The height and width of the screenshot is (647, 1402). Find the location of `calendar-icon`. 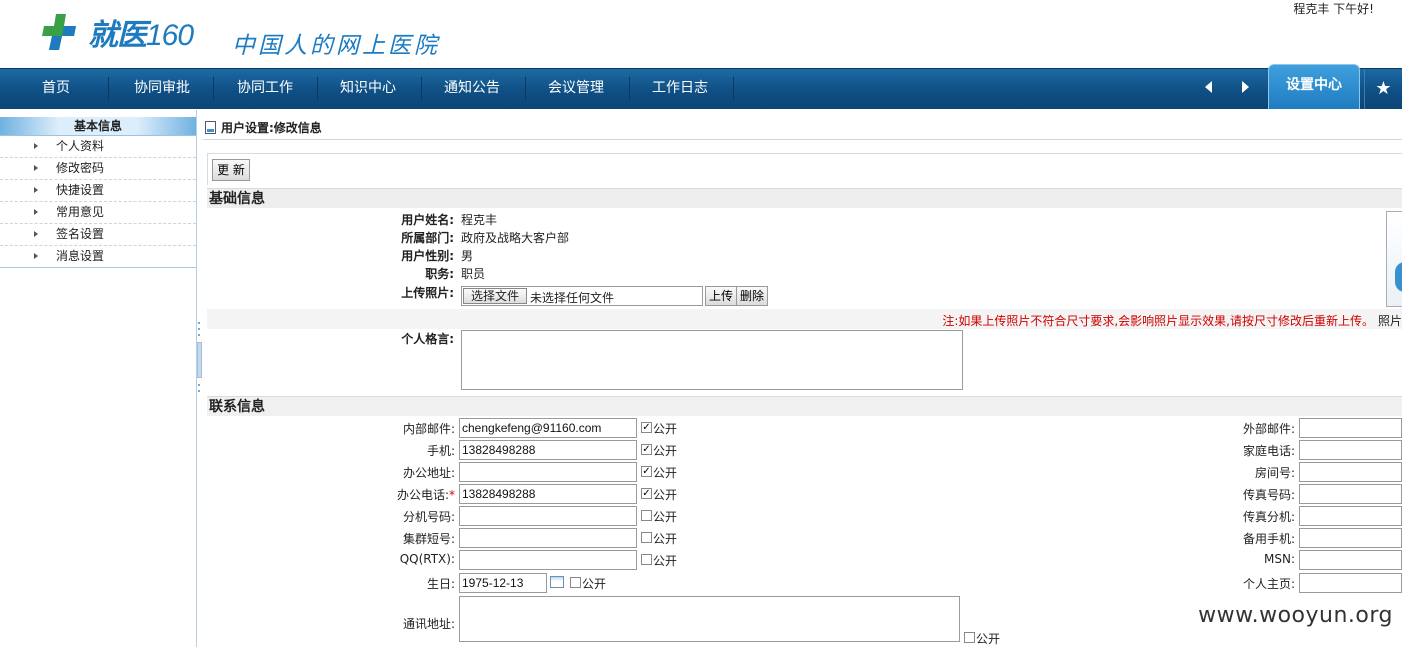

calendar-icon is located at coordinates (557, 582).